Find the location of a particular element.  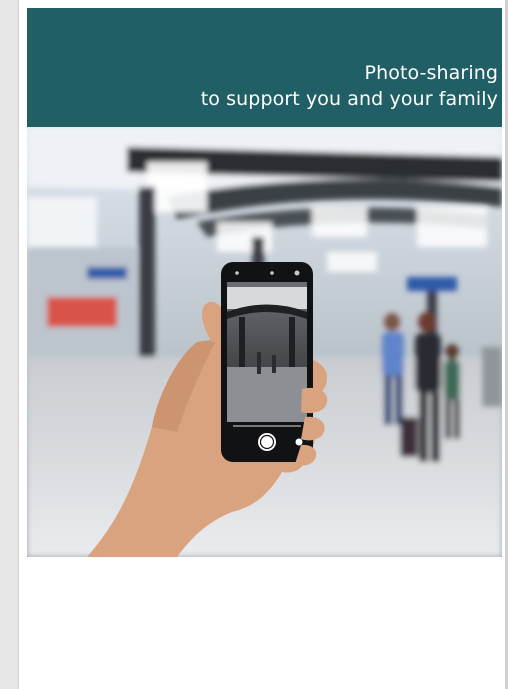

phone-illustration is located at coordinates (267, 362).